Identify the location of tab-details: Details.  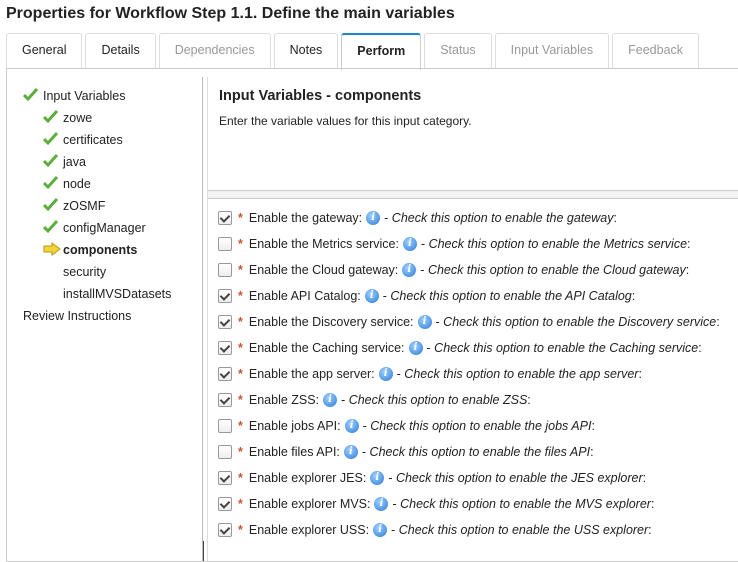
(120, 50).